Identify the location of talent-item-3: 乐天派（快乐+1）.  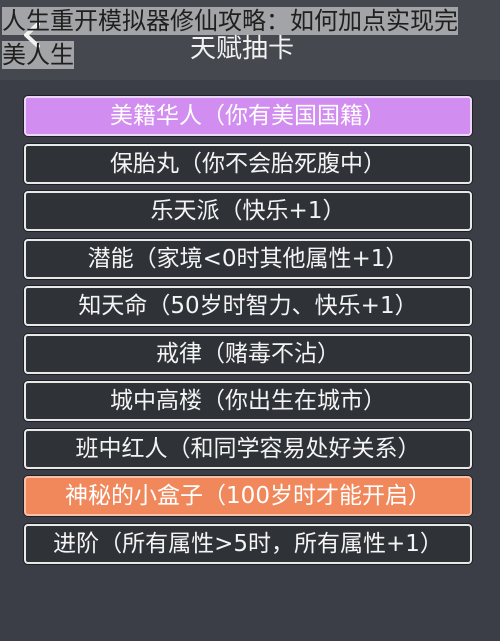
(248, 211).